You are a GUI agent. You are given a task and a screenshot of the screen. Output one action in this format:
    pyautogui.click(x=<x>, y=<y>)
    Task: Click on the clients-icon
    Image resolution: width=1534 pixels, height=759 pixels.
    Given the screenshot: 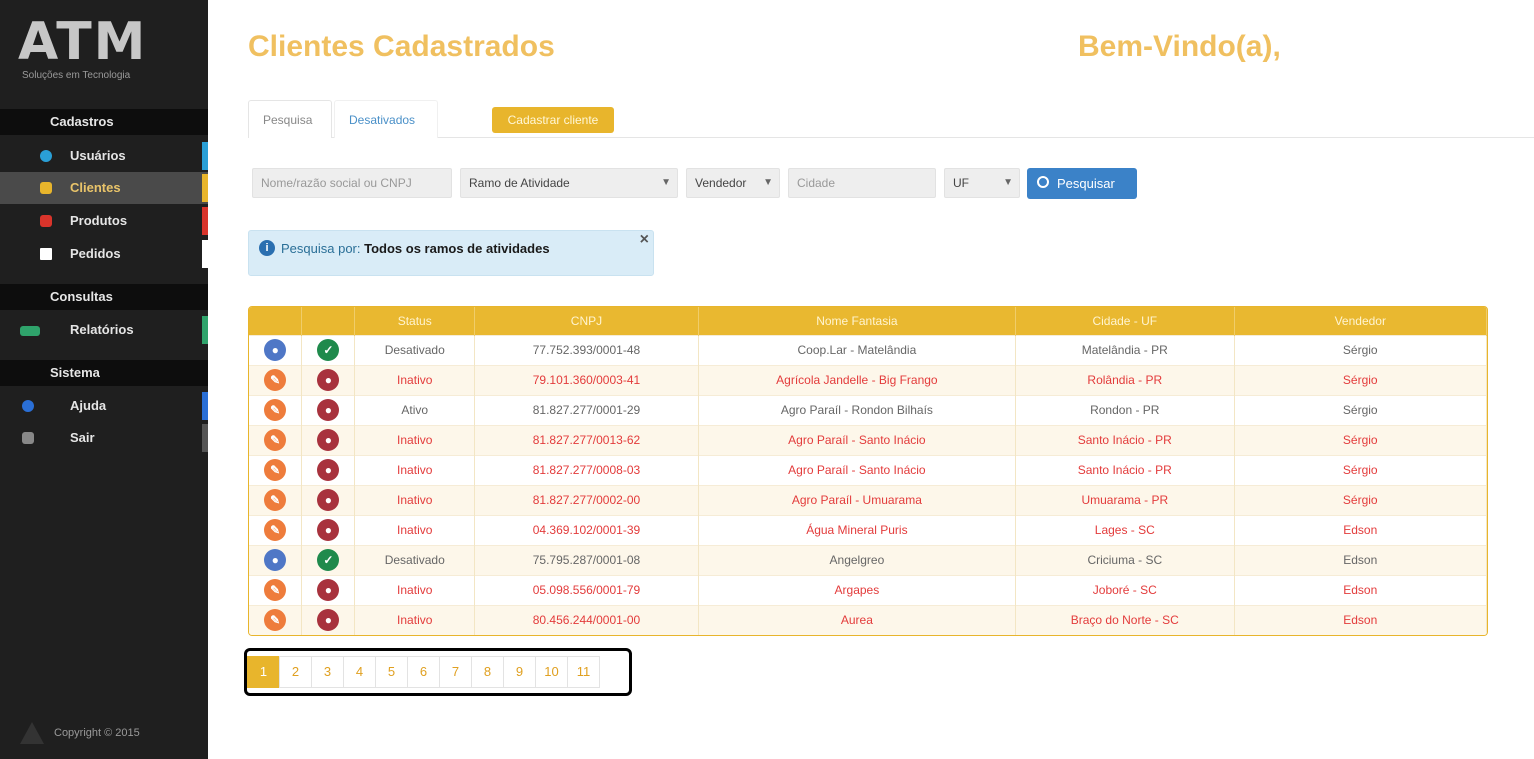 What is the action you would take?
    pyautogui.click(x=46, y=188)
    